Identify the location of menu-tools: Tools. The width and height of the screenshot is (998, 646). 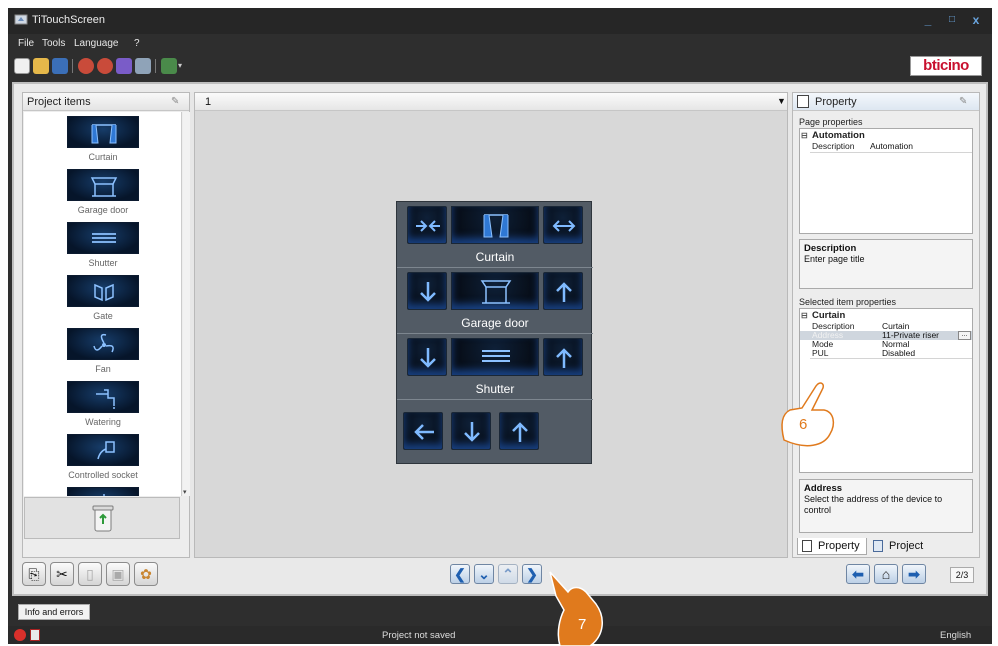
(53, 43).